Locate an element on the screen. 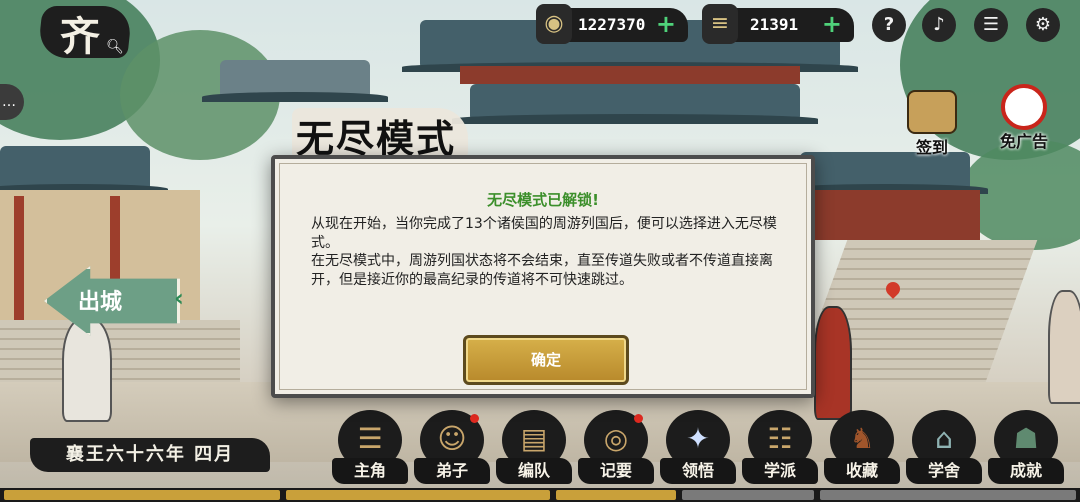  menu-formation: ▤ 编队 is located at coordinates (536, 448).